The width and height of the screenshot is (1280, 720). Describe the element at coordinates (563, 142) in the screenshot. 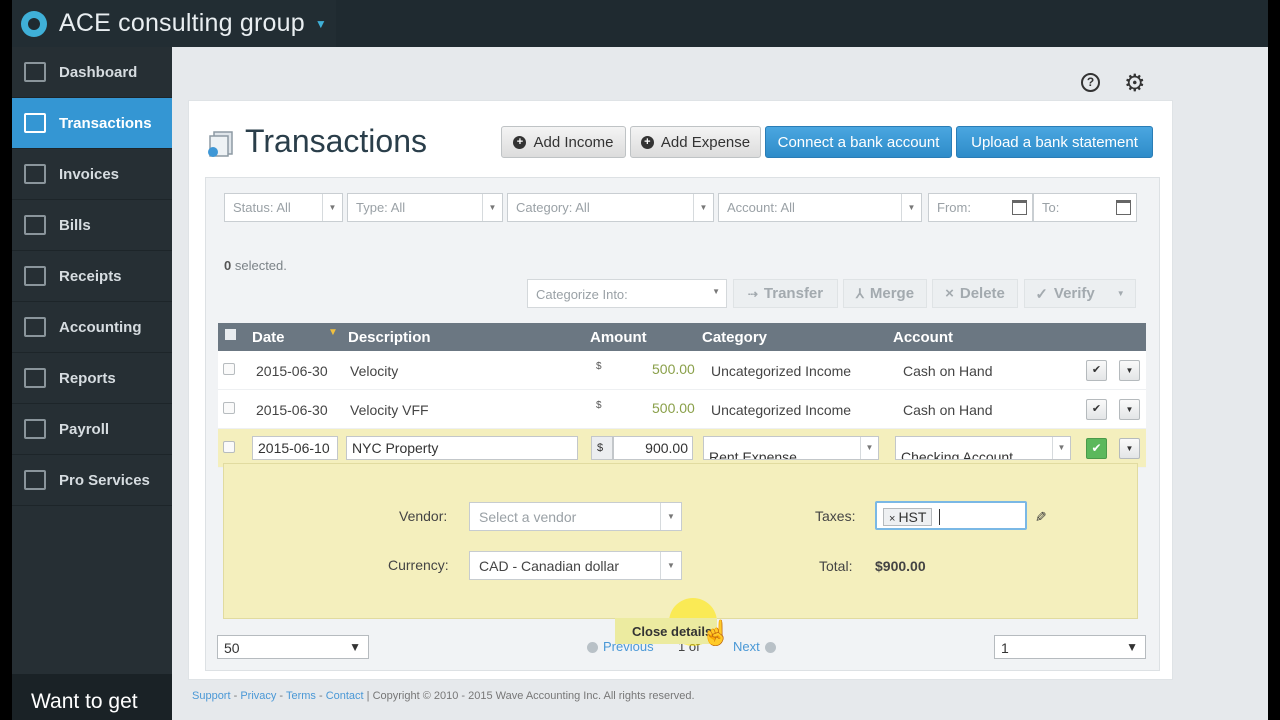

I see `add-income-button: + Add Income` at that location.